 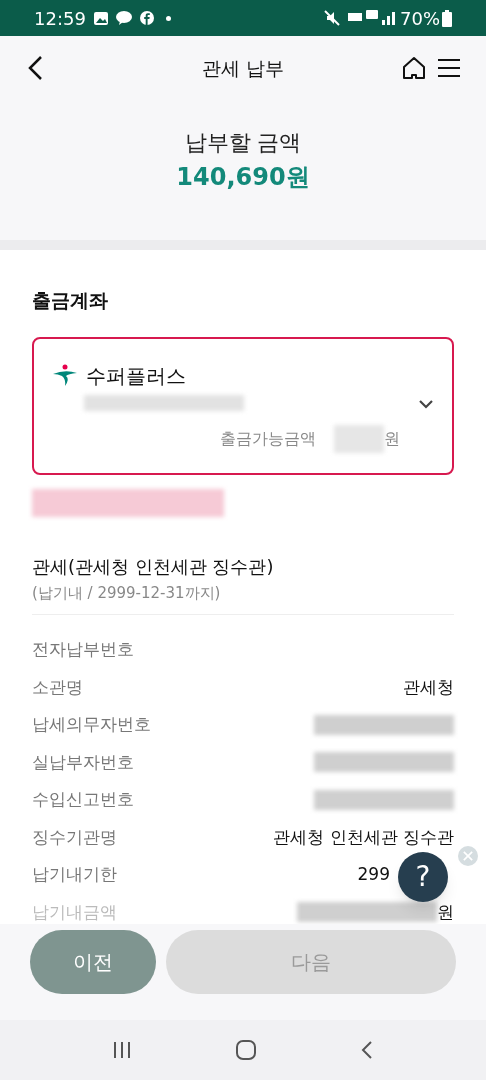 What do you see at coordinates (447, 18) in the screenshot?
I see `battery-icon` at bounding box center [447, 18].